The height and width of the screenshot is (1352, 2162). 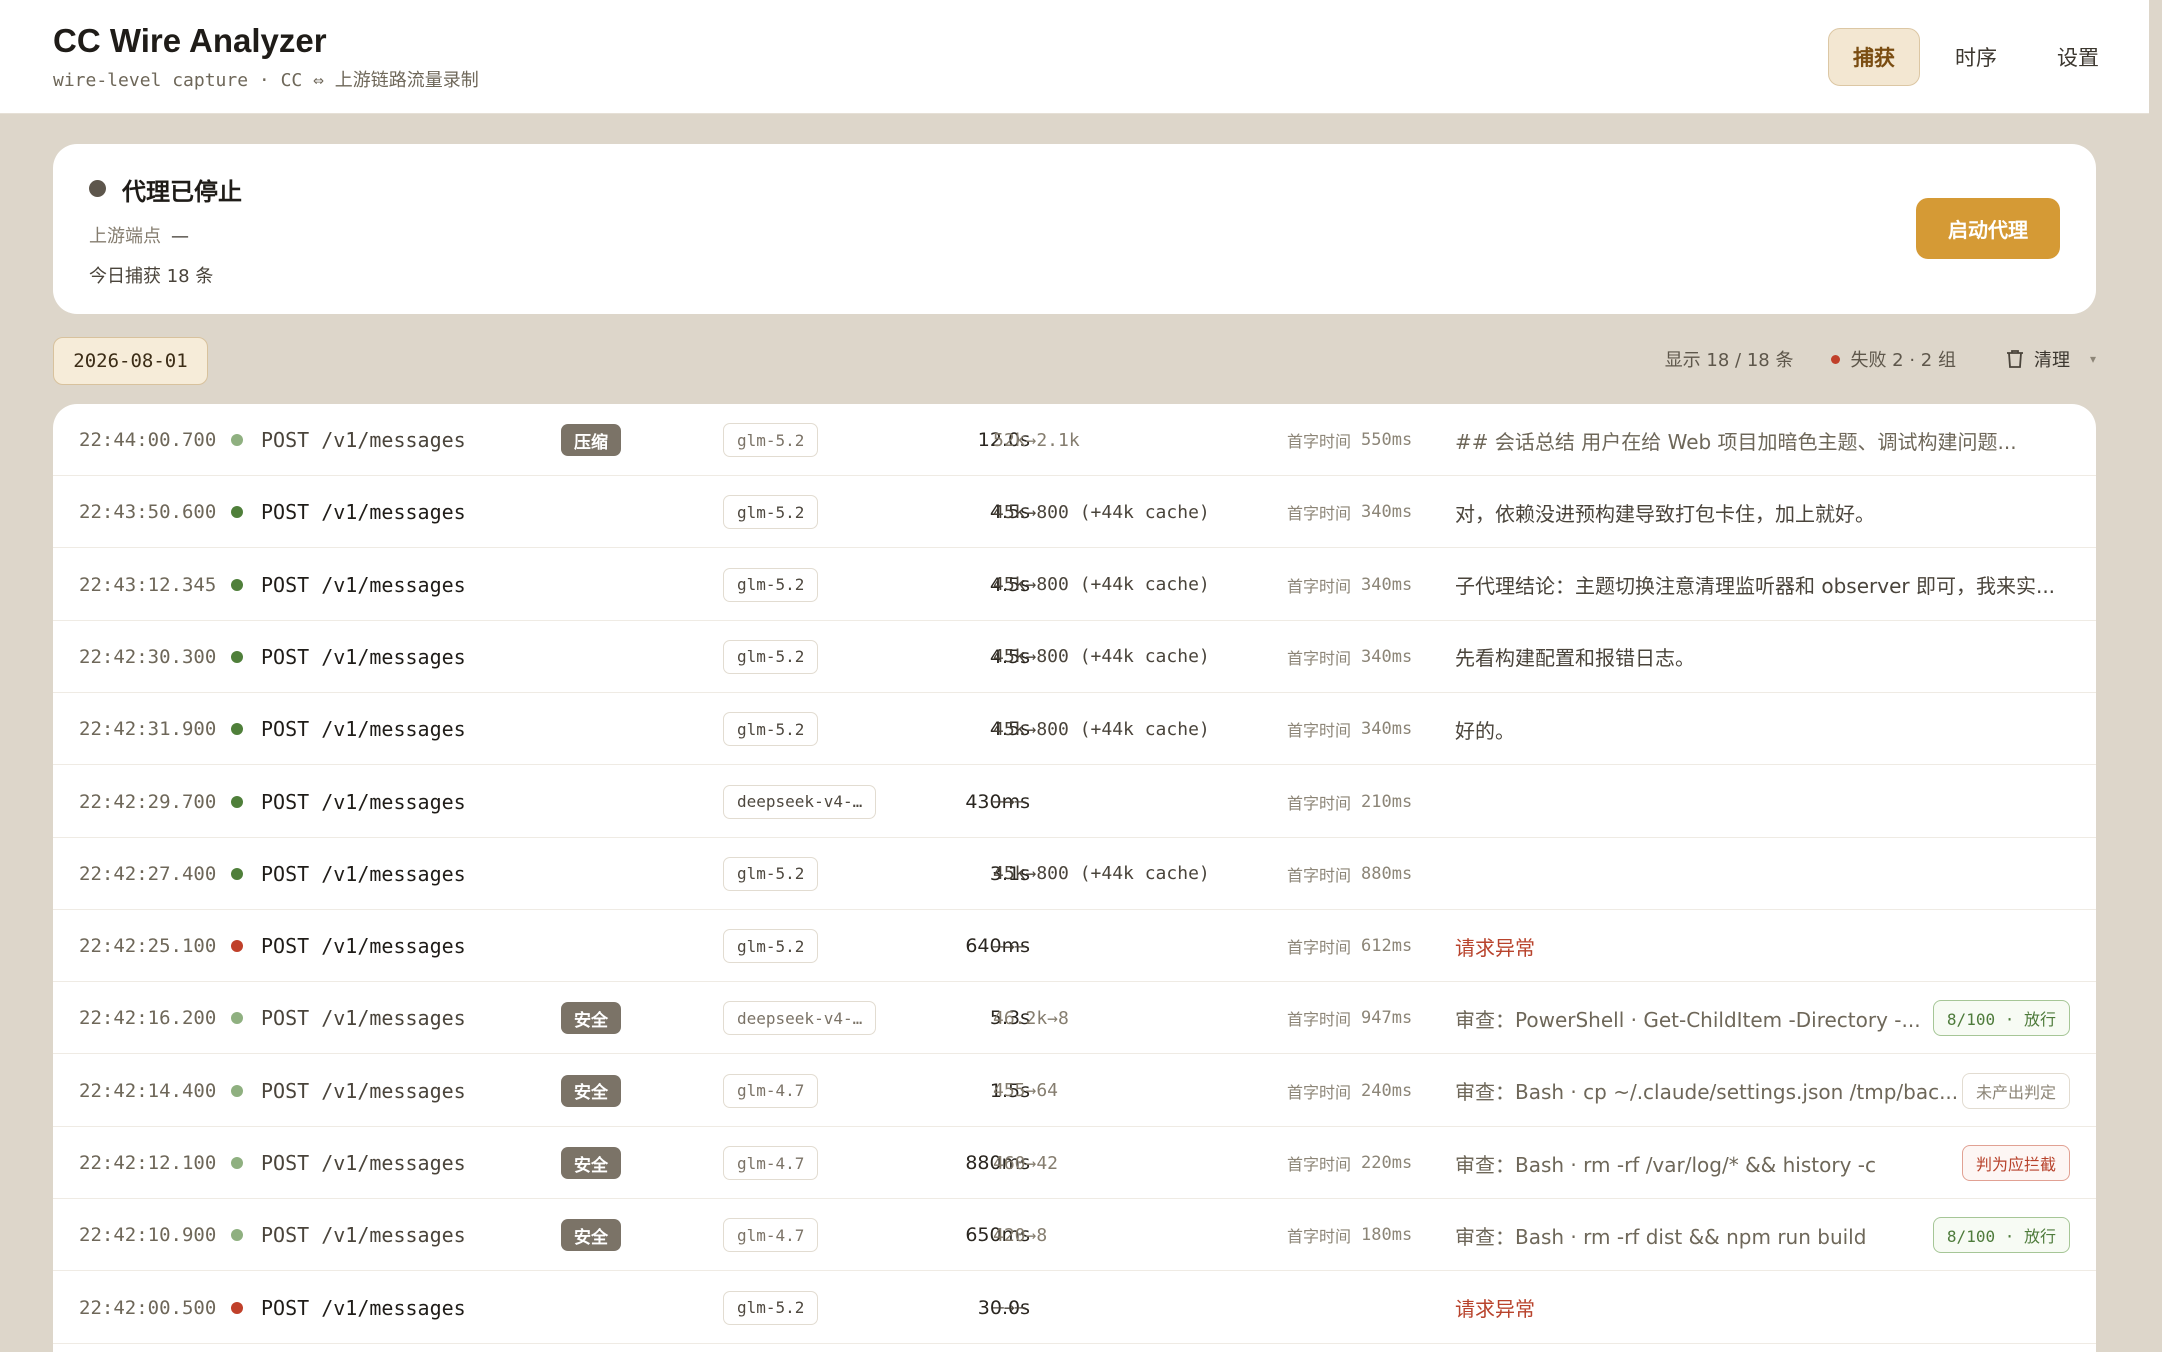 I want to click on row-time: 22:42:16.200, so click(x=148, y=1018).